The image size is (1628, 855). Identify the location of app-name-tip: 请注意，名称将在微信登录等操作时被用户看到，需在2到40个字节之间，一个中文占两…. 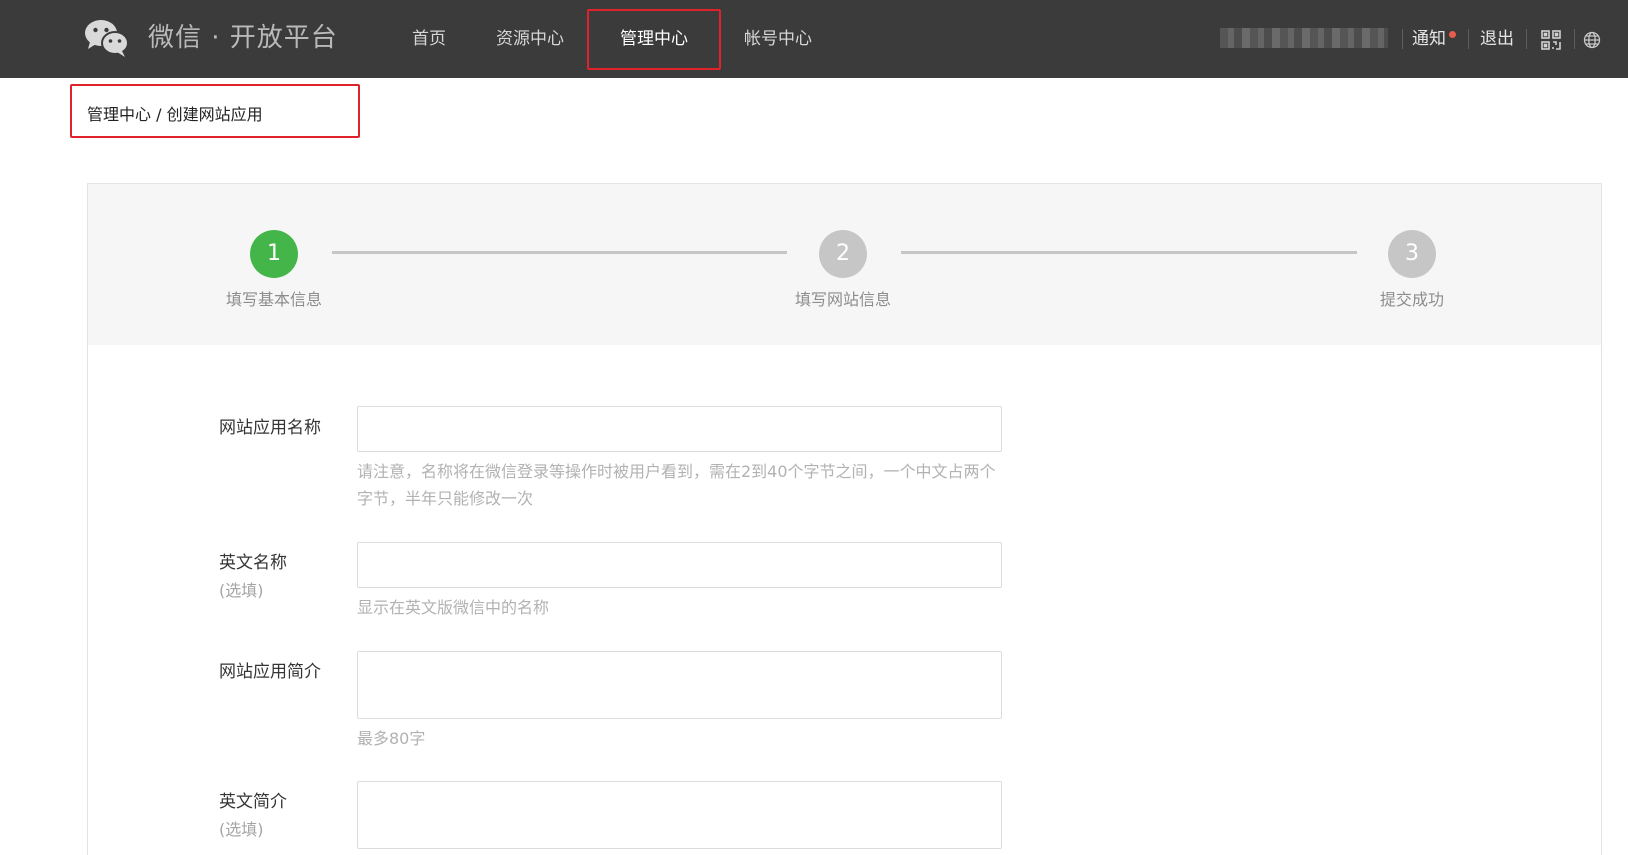
(676, 485).